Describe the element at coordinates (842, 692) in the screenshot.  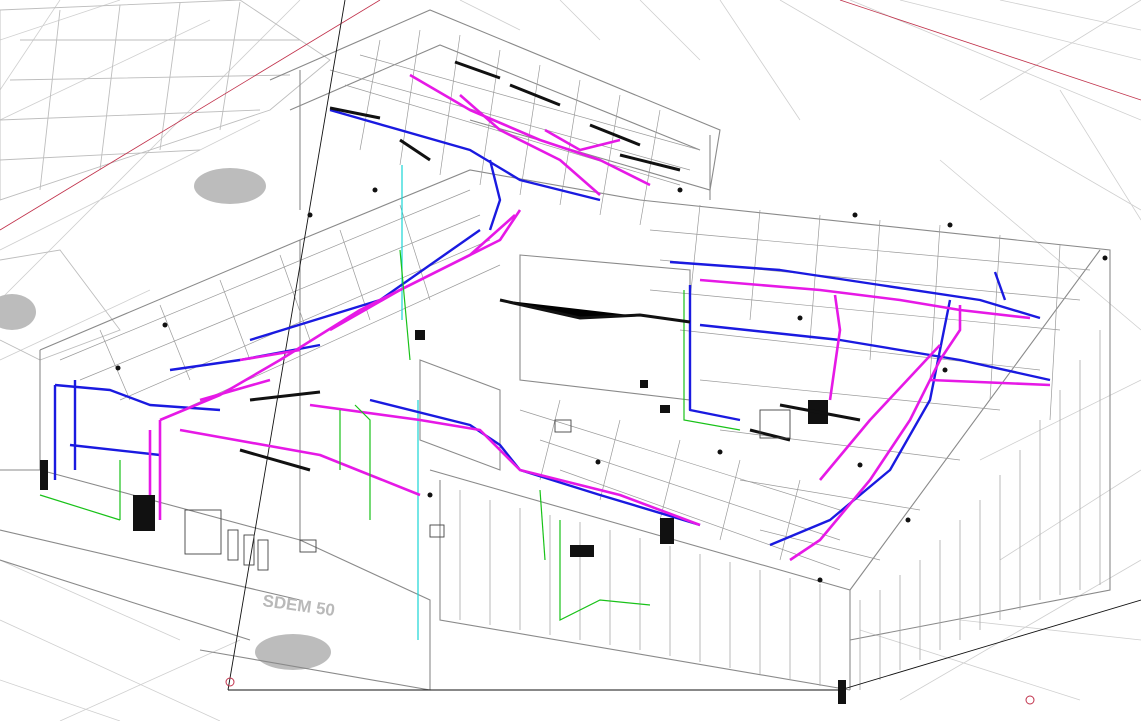
I see `exhaust-louvre` at that location.